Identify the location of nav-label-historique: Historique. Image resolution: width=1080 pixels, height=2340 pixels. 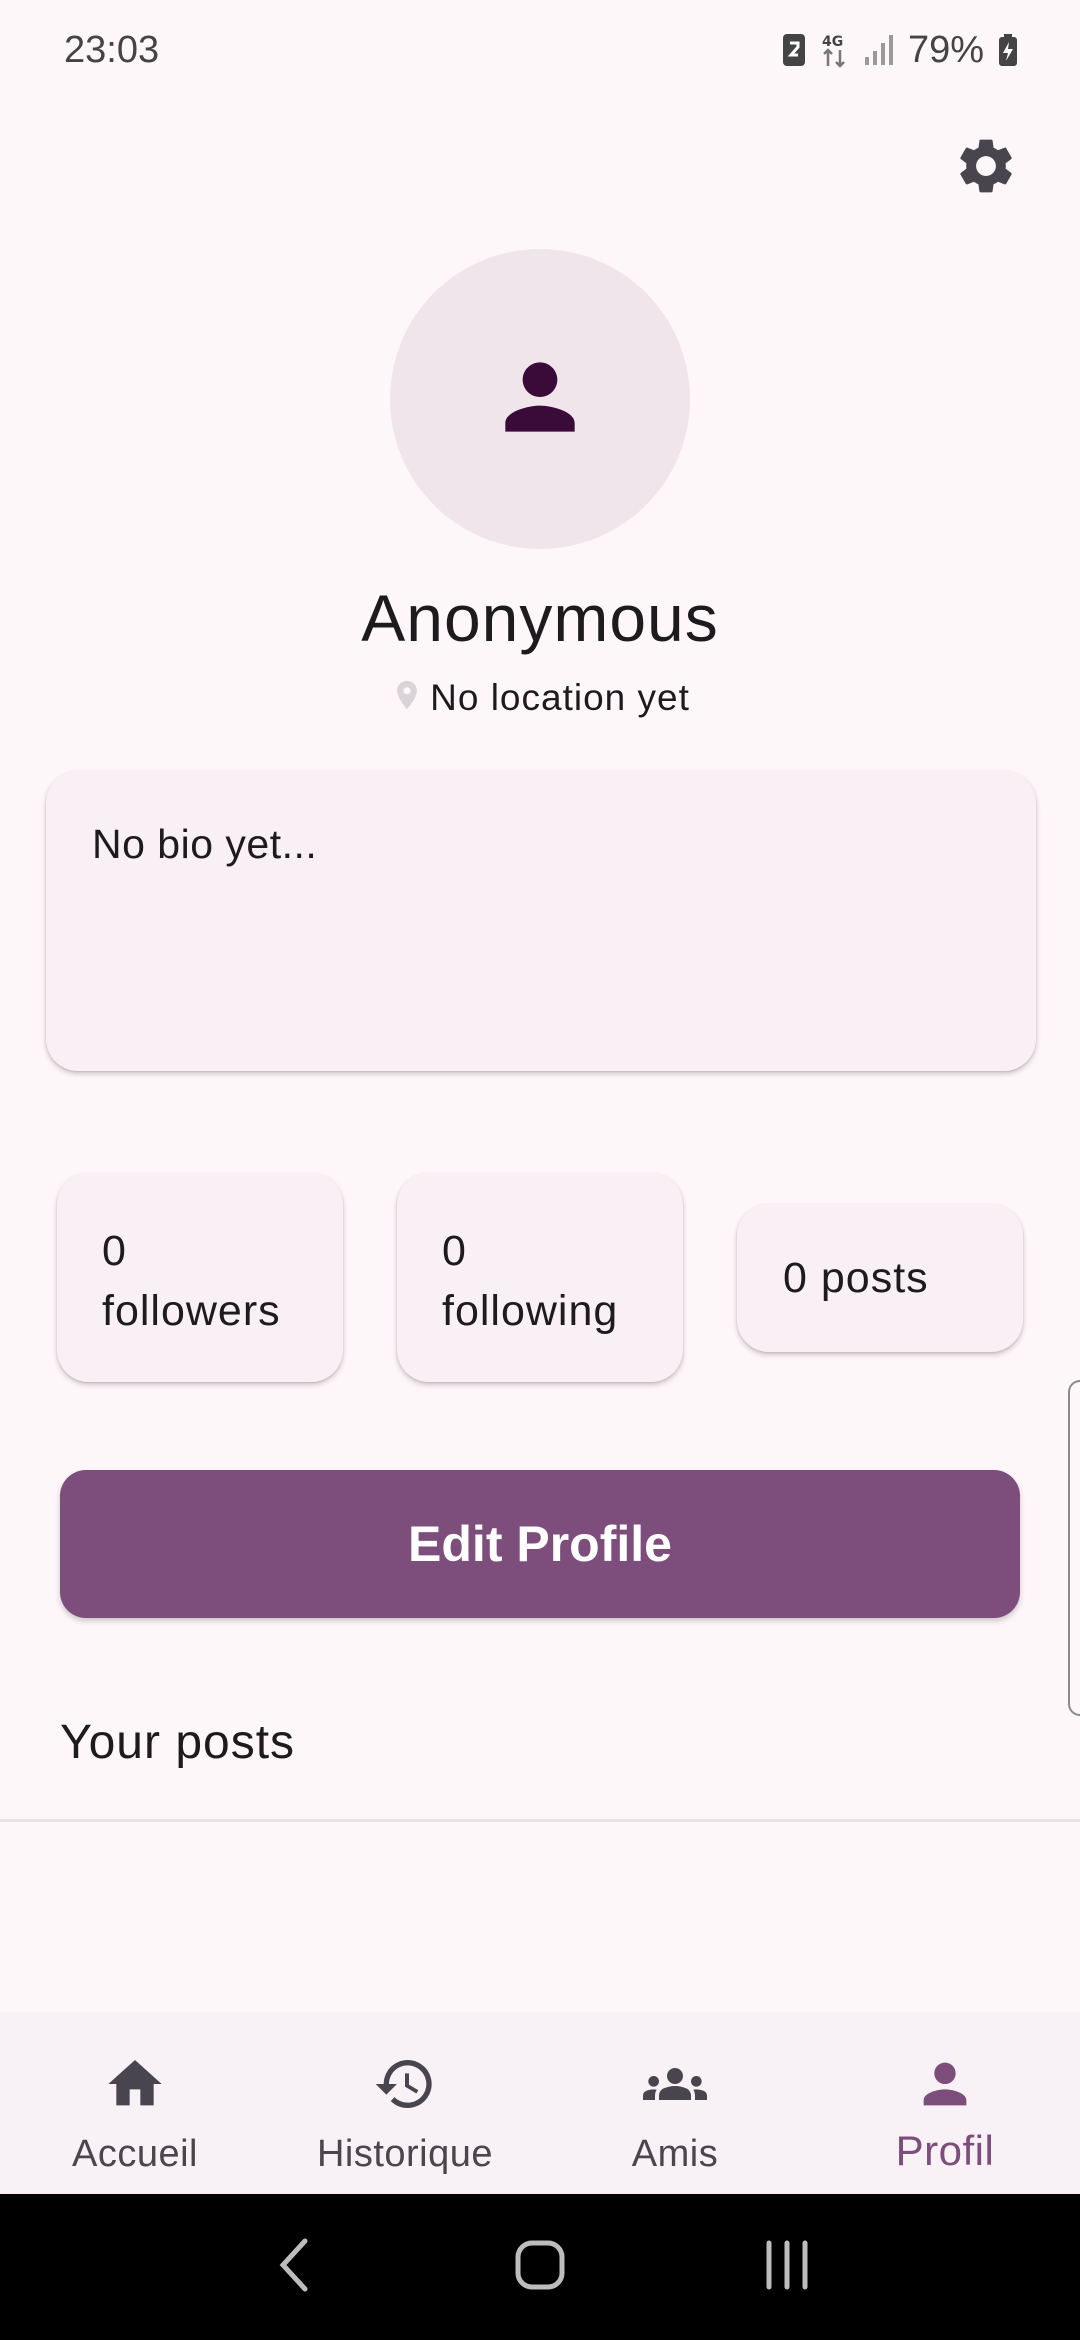
(405, 2154).